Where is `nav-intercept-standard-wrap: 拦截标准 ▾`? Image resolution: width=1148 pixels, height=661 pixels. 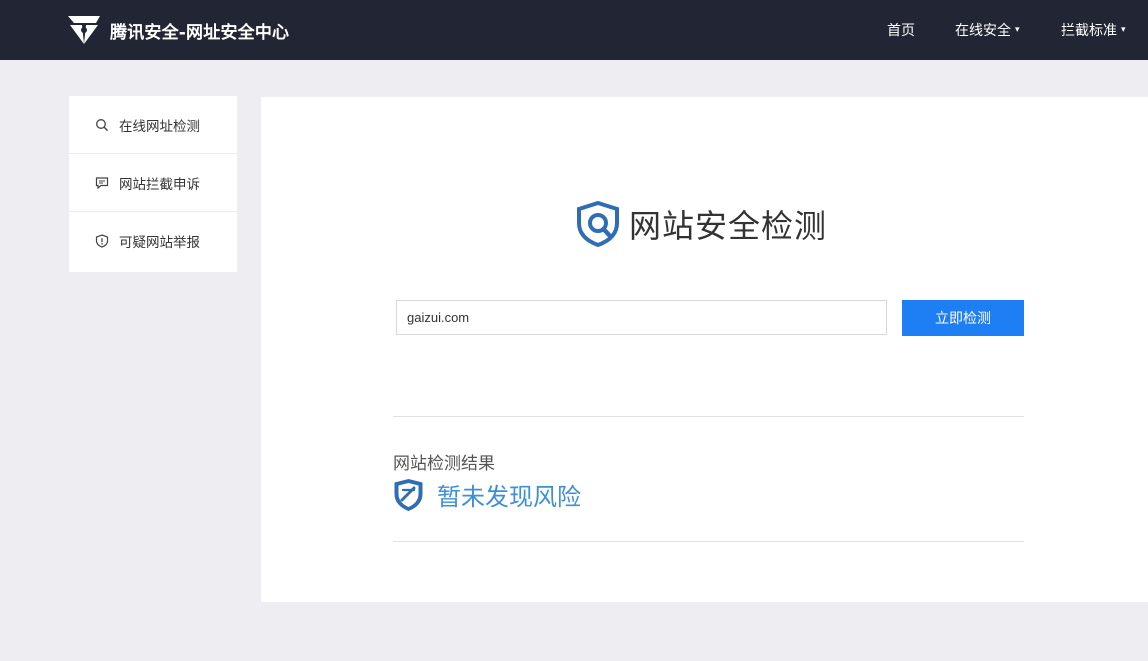 nav-intercept-standard-wrap: 拦截标准 ▾ is located at coordinates (1093, 30).